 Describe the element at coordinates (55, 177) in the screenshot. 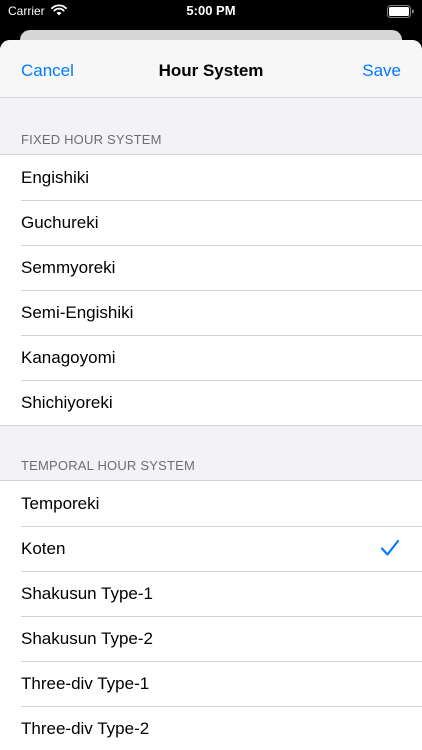

I see `list-item-label: Engishiki` at that location.